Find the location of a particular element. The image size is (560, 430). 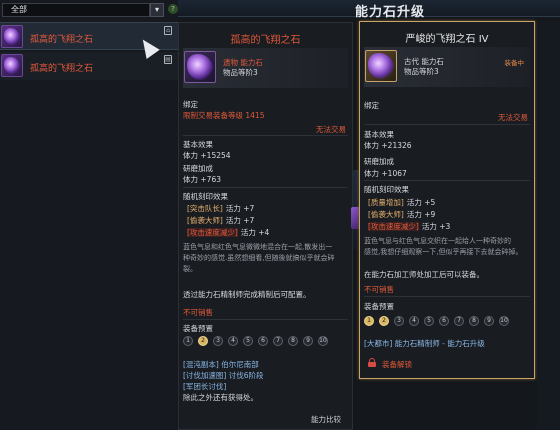

engrave-value: 活力 +4 is located at coordinates (255, 232).